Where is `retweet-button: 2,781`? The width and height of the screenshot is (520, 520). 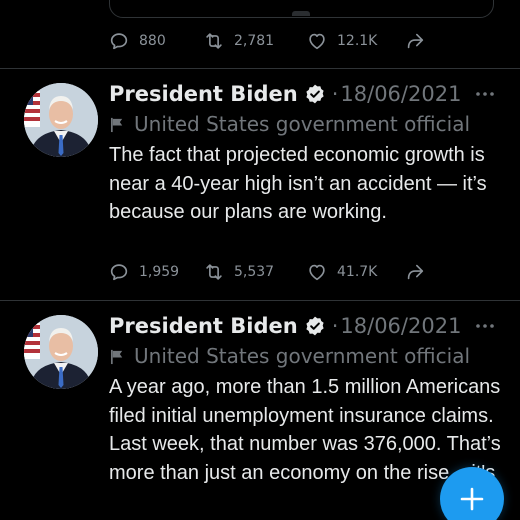
retweet-button: 2,781 is located at coordinates (238, 41).